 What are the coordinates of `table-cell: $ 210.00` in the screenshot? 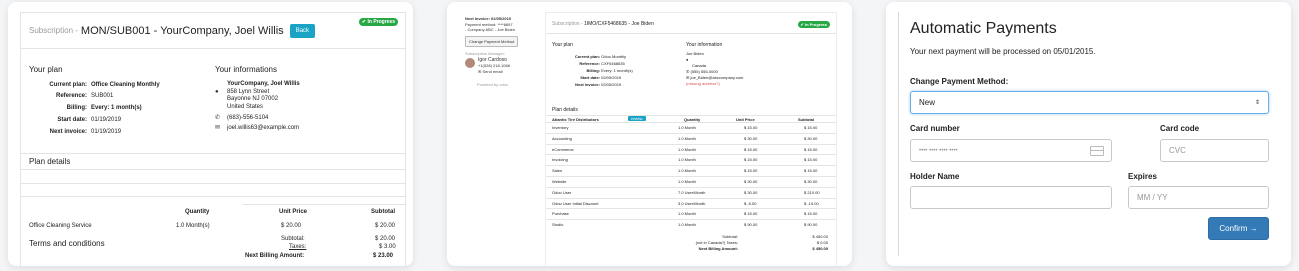 It's located at (812, 192).